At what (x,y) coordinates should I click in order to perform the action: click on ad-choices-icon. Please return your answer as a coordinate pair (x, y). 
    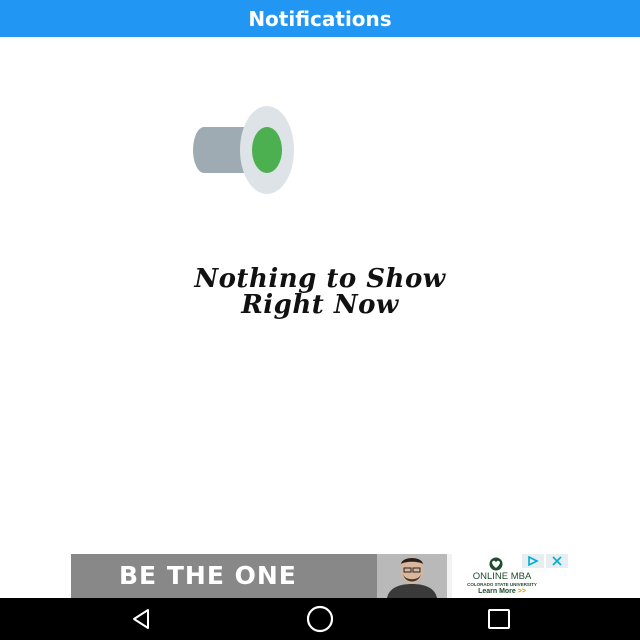
    Looking at the image, I should click on (533, 561).